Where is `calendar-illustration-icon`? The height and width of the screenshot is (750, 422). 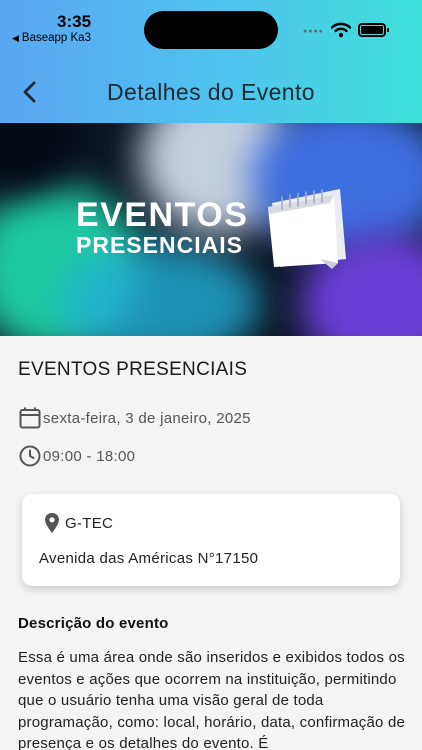
calendar-illustration-icon is located at coordinates (307, 229).